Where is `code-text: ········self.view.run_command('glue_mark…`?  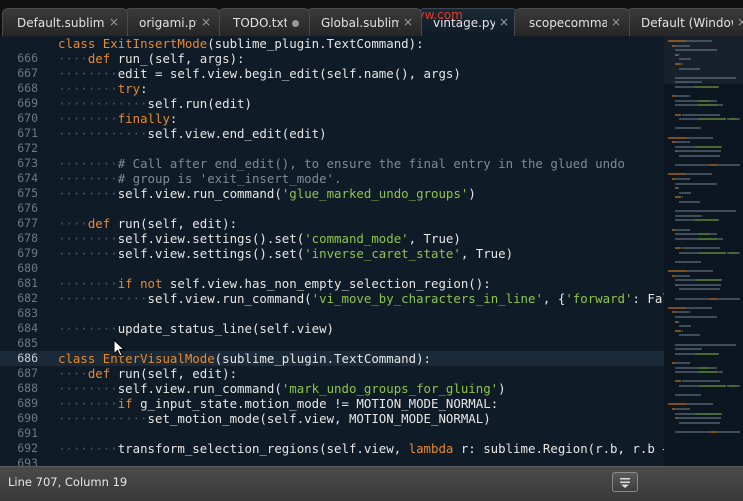 code-text: ········self.view.run_command('glue_mark… is located at coordinates (267, 193).